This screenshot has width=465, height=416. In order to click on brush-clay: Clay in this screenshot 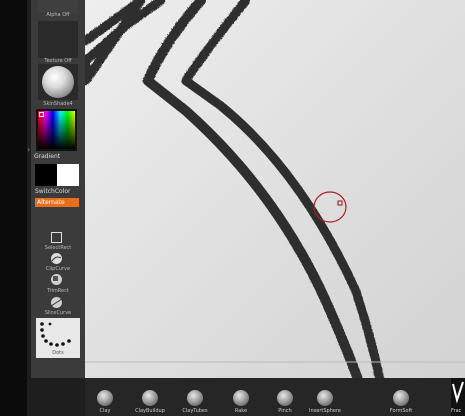, I will do `click(105, 397)`.